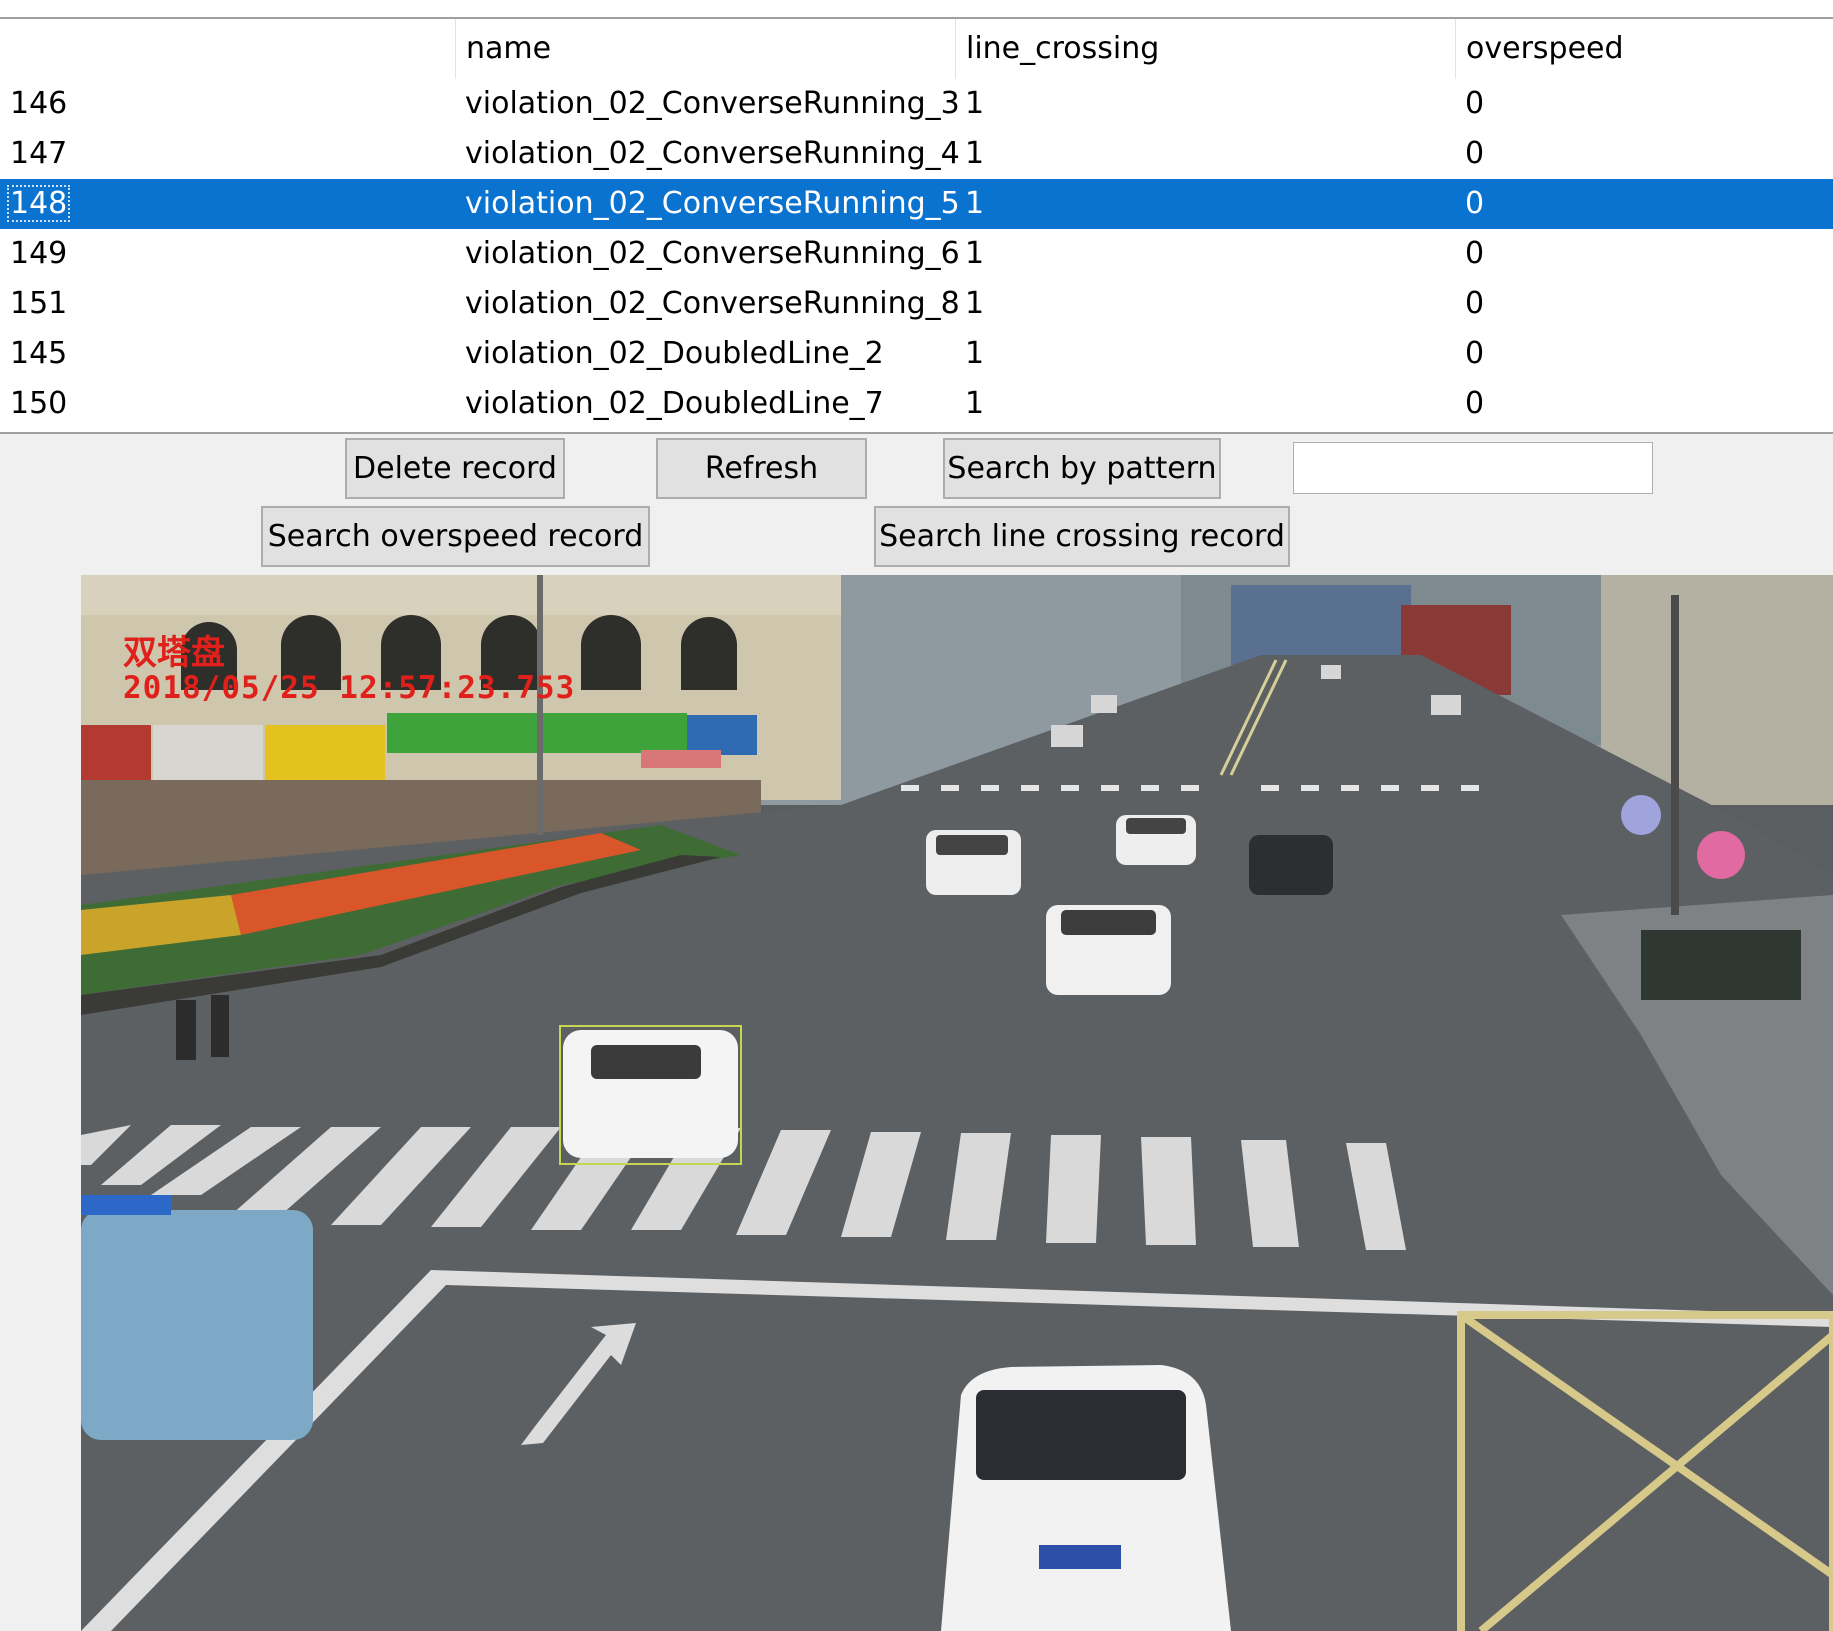 The image size is (1833, 1631). What do you see at coordinates (227, 49) in the screenshot?
I see `column-header-index` at bounding box center [227, 49].